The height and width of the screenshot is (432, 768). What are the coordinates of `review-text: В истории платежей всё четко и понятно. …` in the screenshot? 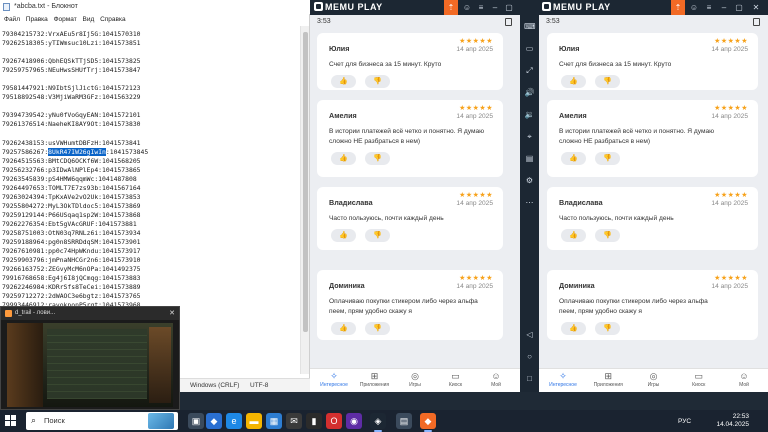 It's located at (636, 137).